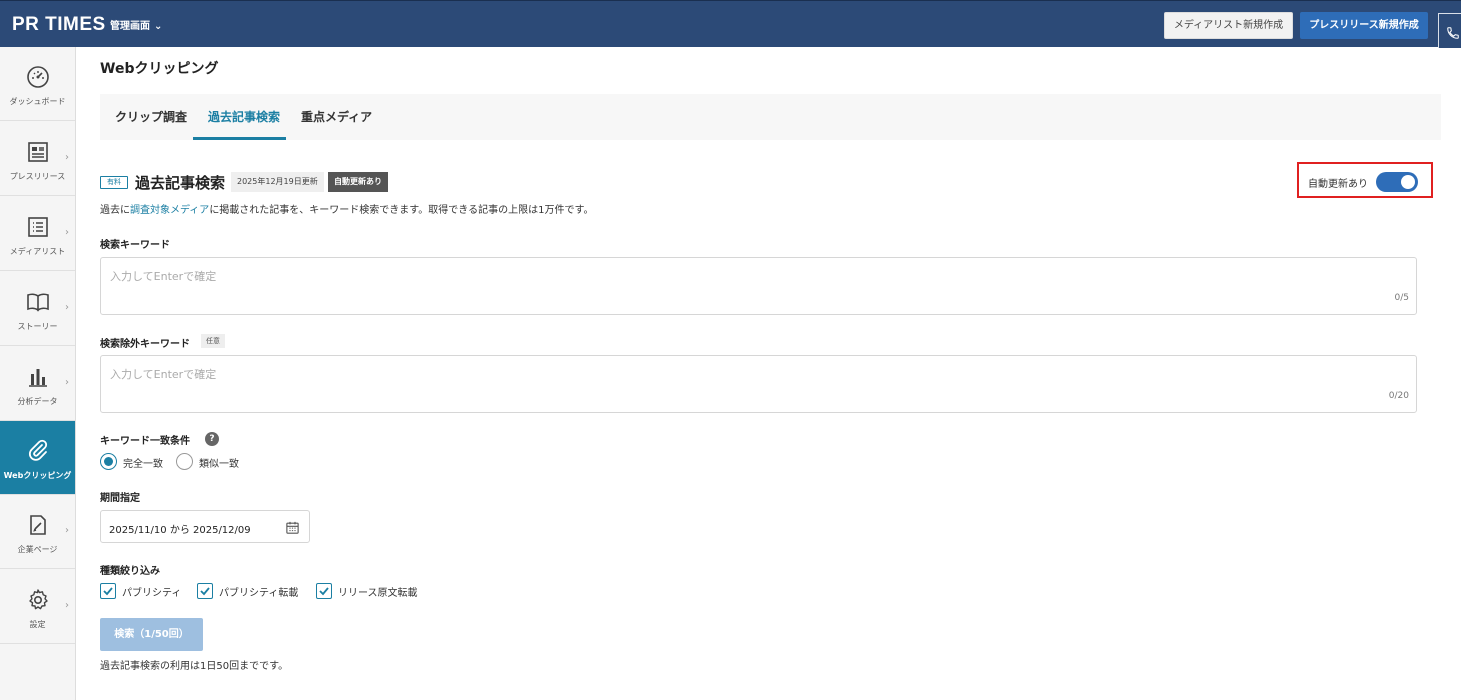 This screenshot has height=700, width=1461. I want to click on paid-badge: 有料, so click(114, 182).